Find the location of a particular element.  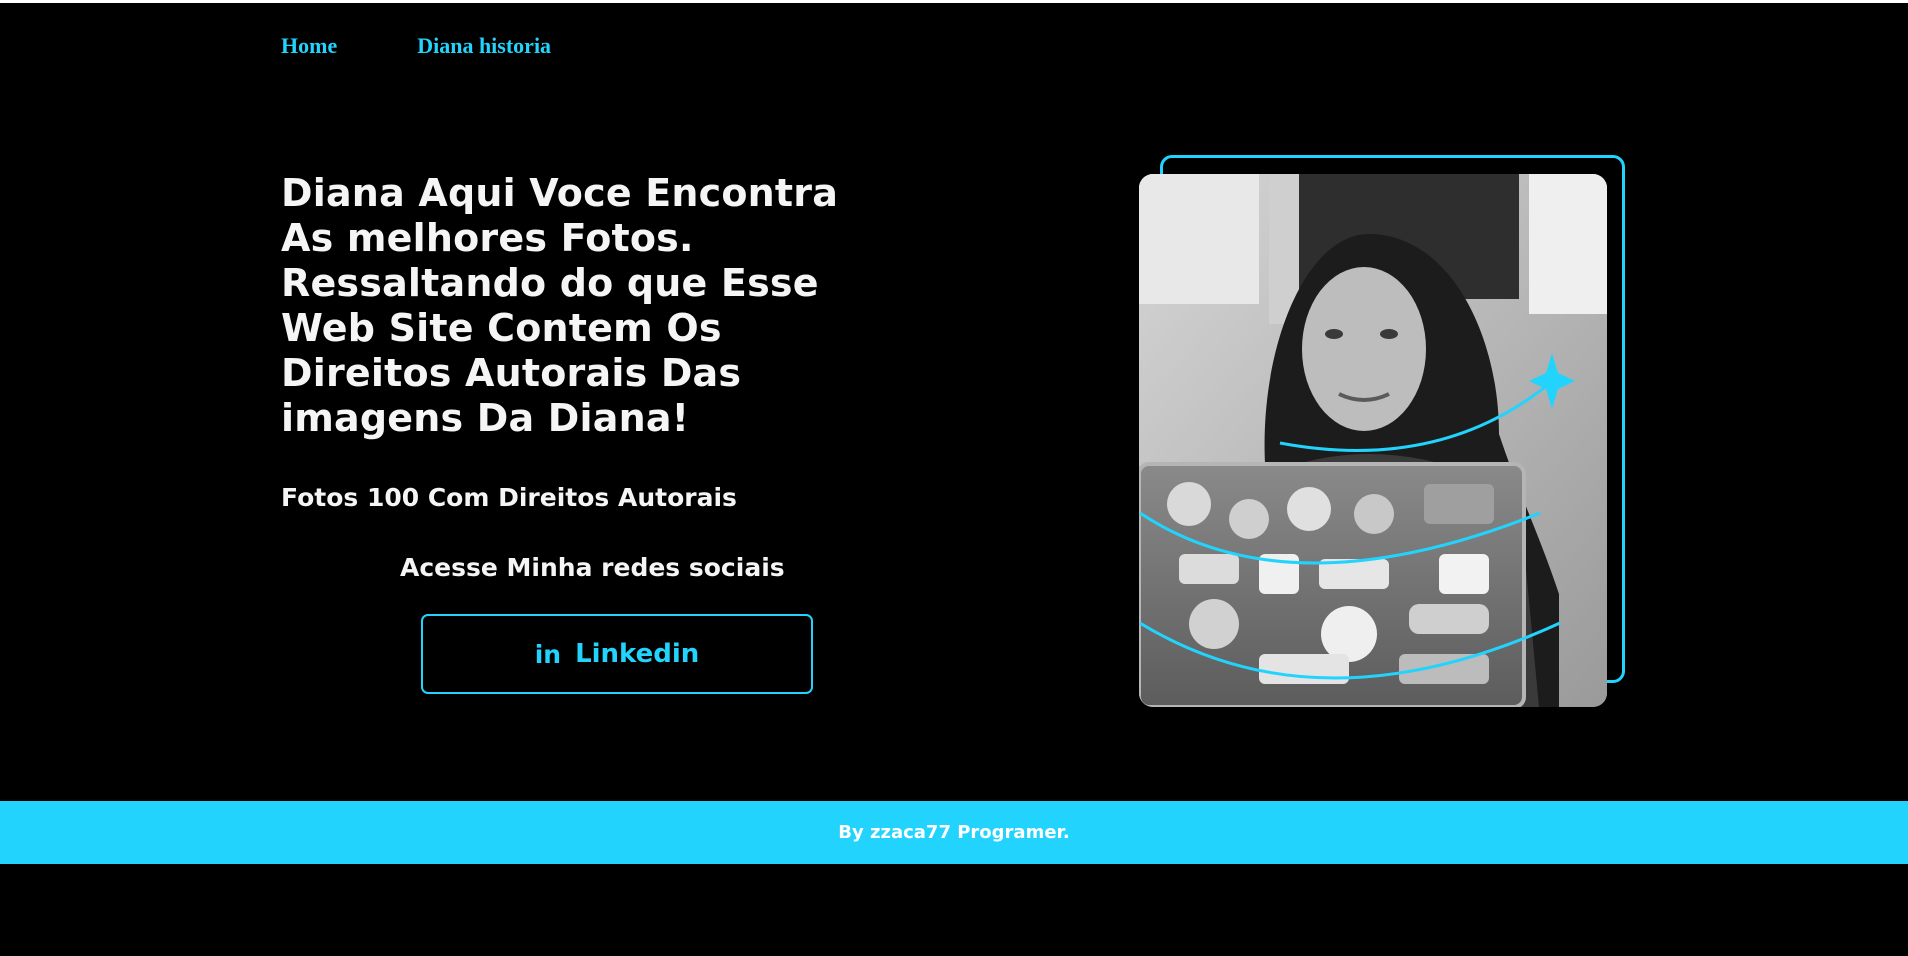

hero-subtitle: Fotos 100 Com Direitos Autorais is located at coordinates (509, 497).